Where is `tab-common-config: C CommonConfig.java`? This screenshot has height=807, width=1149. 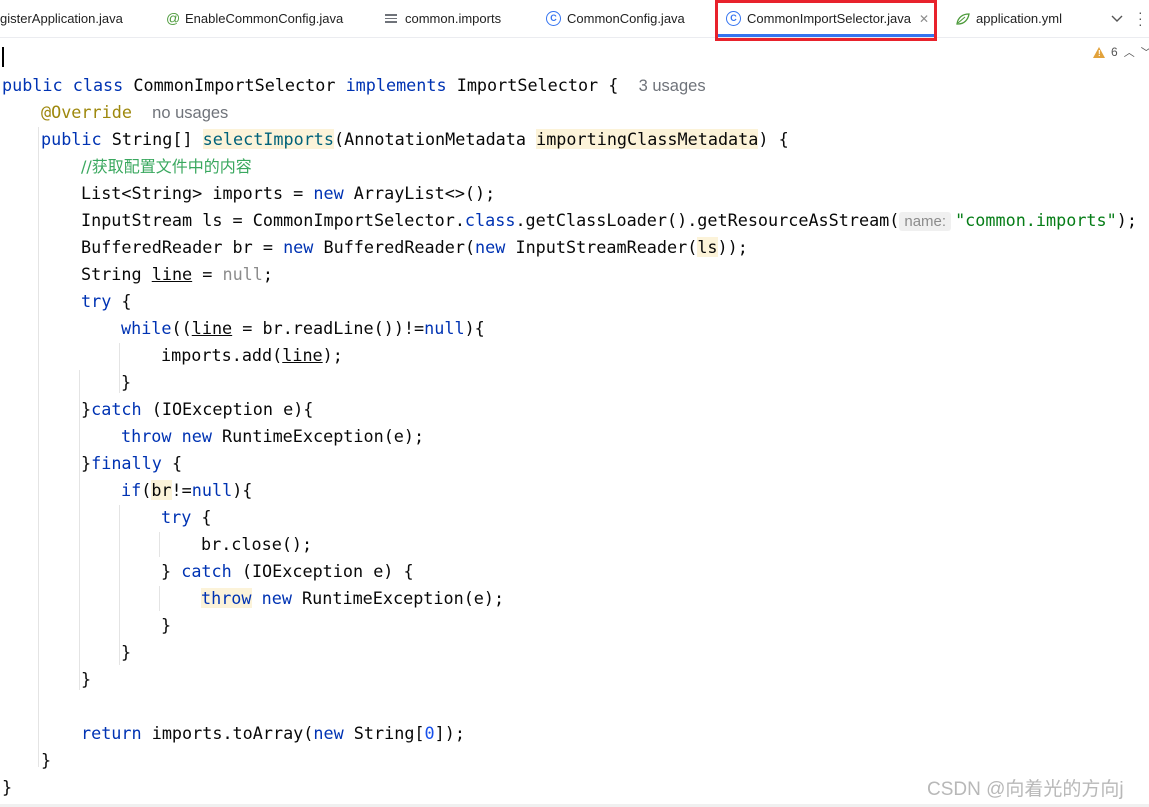 tab-common-config: C CommonConfig.java is located at coordinates (615, 18).